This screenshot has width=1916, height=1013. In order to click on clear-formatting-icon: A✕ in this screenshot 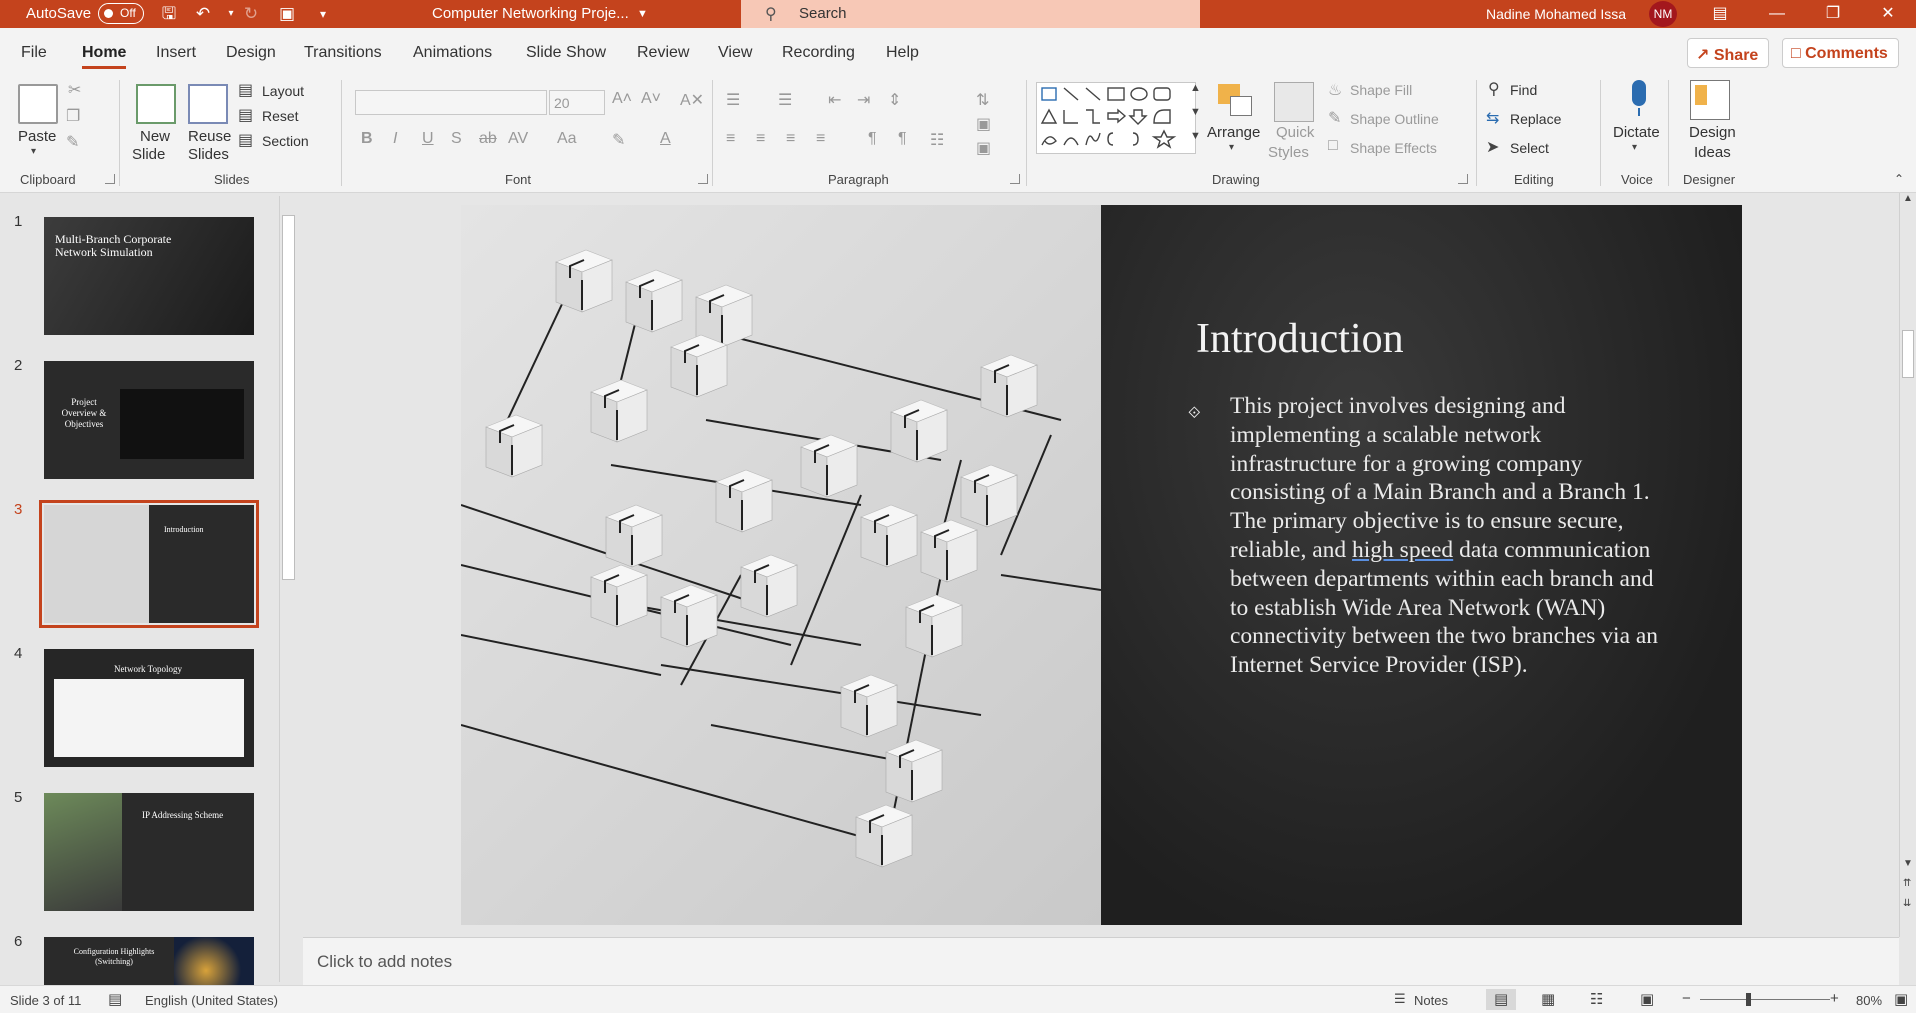, I will do `click(692, 100)`.